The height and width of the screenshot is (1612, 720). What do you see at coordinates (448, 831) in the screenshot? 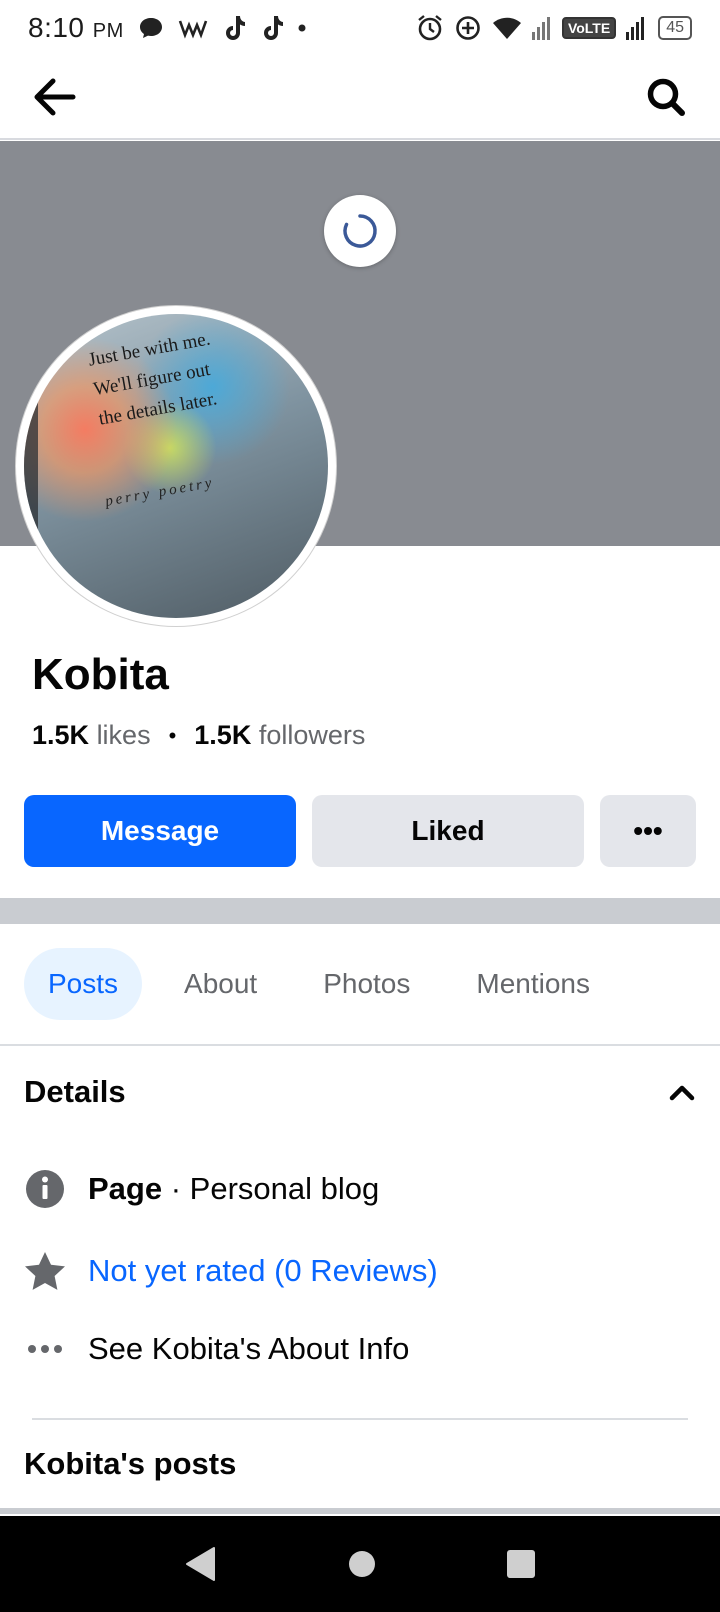
I see `liked-button: Liked` at bounding box center [448, 831].